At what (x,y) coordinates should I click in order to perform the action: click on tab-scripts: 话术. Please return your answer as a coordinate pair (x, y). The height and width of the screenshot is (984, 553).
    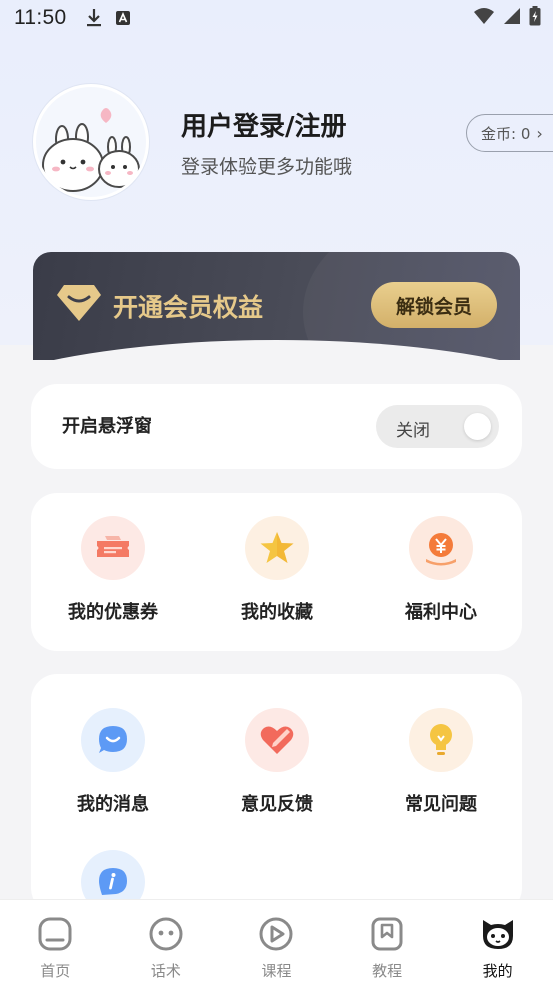
    Looking at the image, I should click on (166, 942).